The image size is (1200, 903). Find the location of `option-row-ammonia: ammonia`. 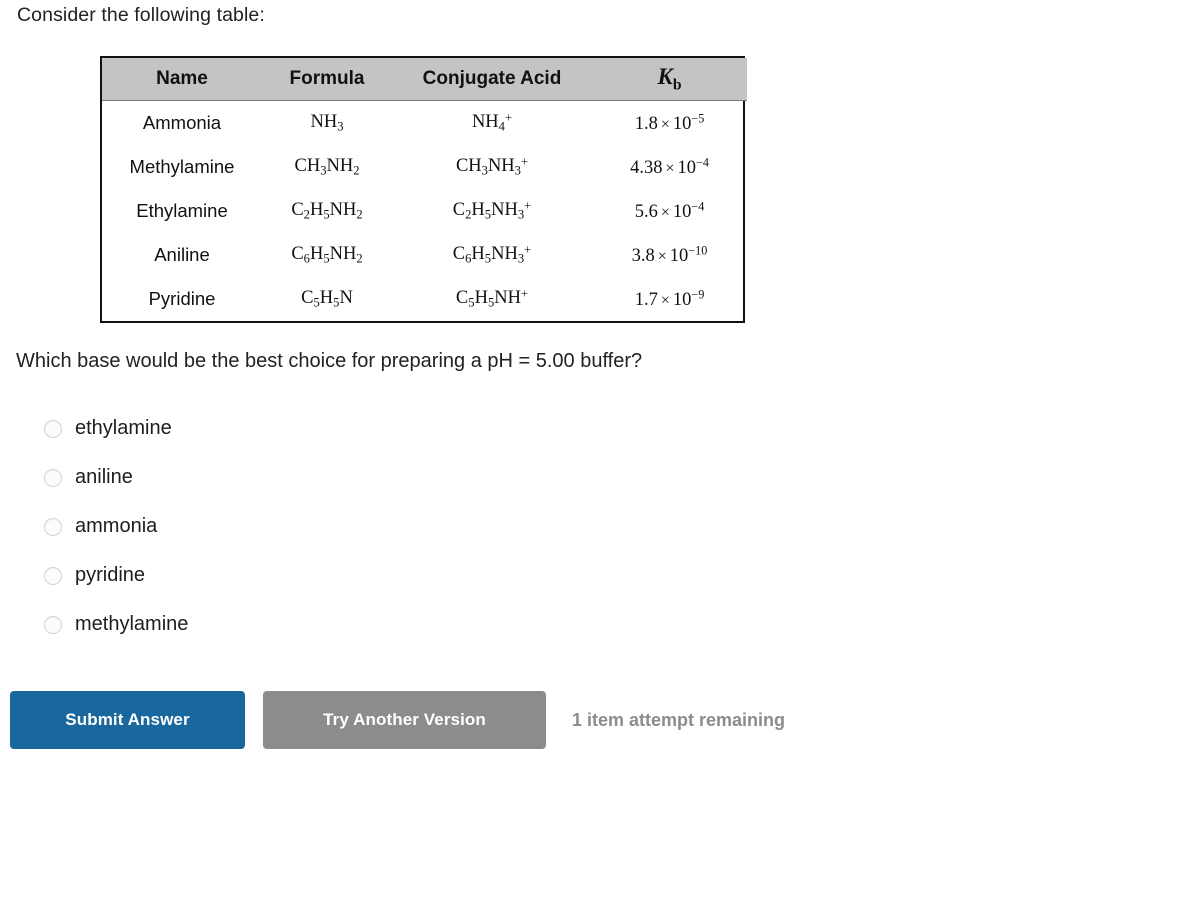

option-row-ammonia: ammonia is located at coordinates (294, 526).